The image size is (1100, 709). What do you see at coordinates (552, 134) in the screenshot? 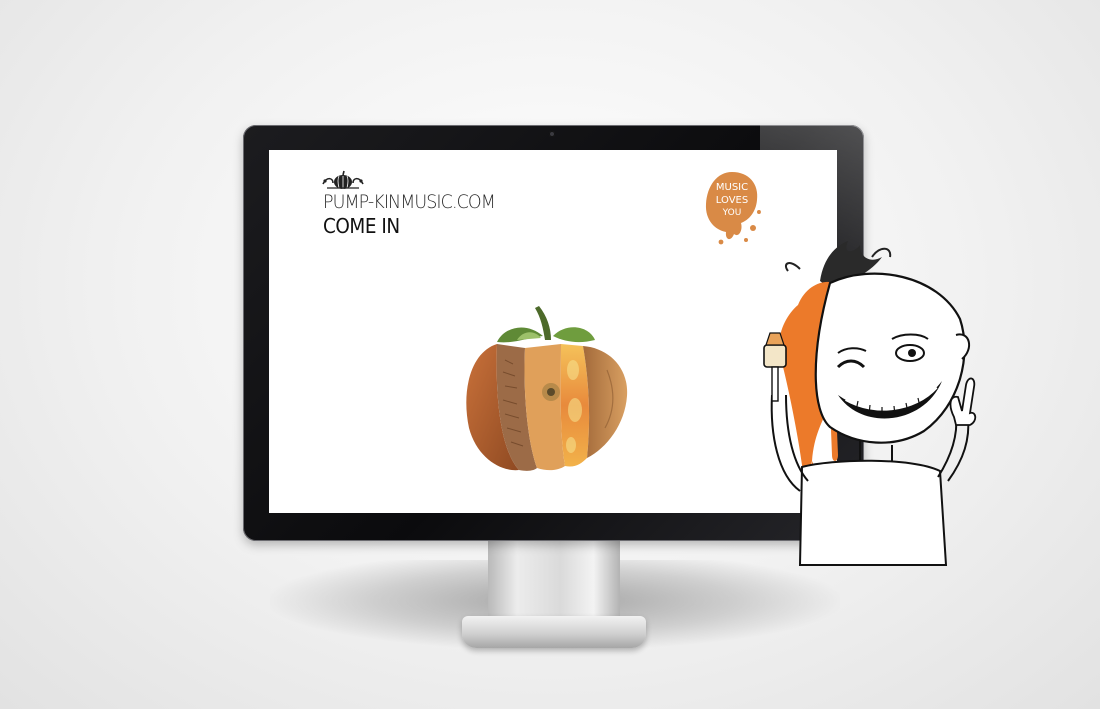
I see `camera-icon` at bounding box center [552, 134].